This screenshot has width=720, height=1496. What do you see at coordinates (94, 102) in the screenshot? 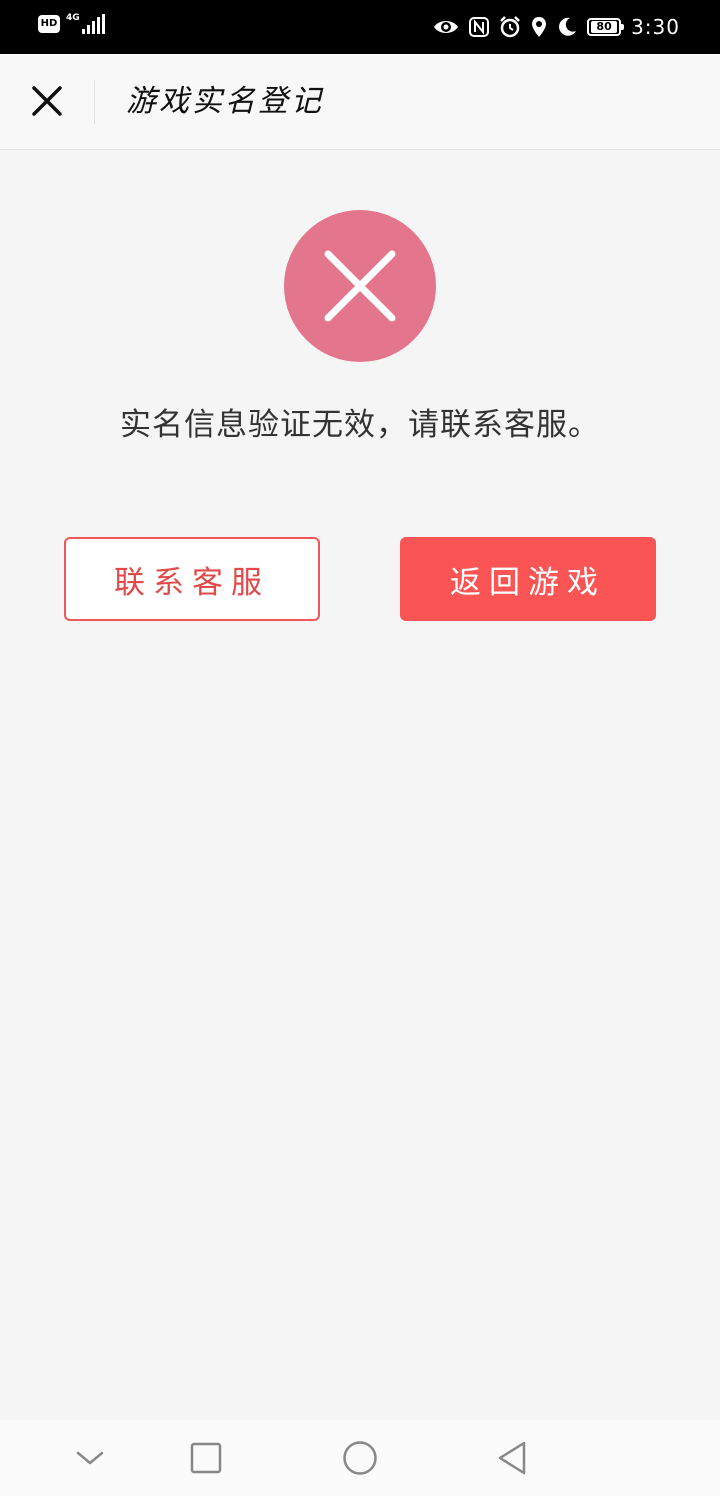
I see `header-divider` at bounding box center [94, 102].